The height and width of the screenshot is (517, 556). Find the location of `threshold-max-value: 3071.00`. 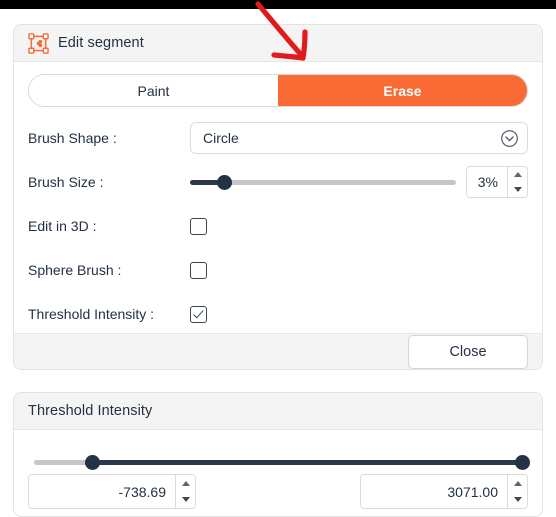

threshold-max-value: 3071.00 is located at coordinates (472, 491).